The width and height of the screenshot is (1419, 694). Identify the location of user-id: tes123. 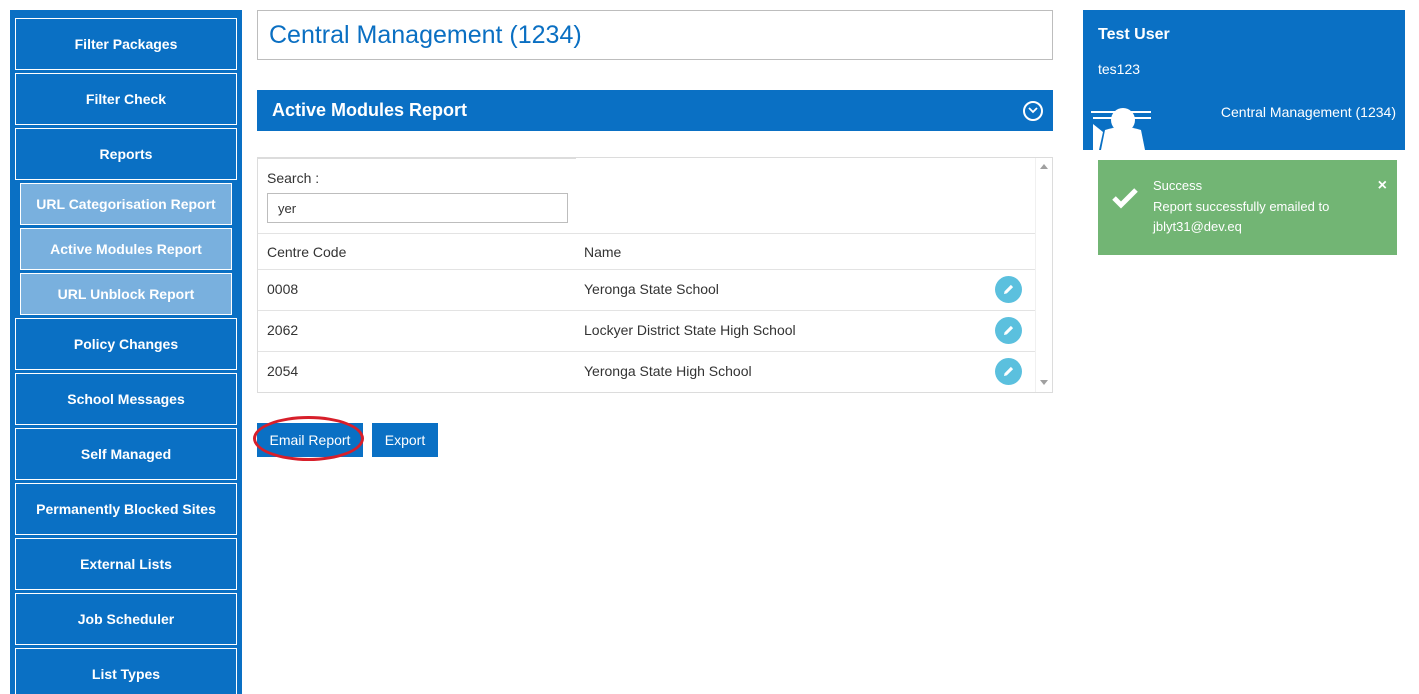
(1119, 69).